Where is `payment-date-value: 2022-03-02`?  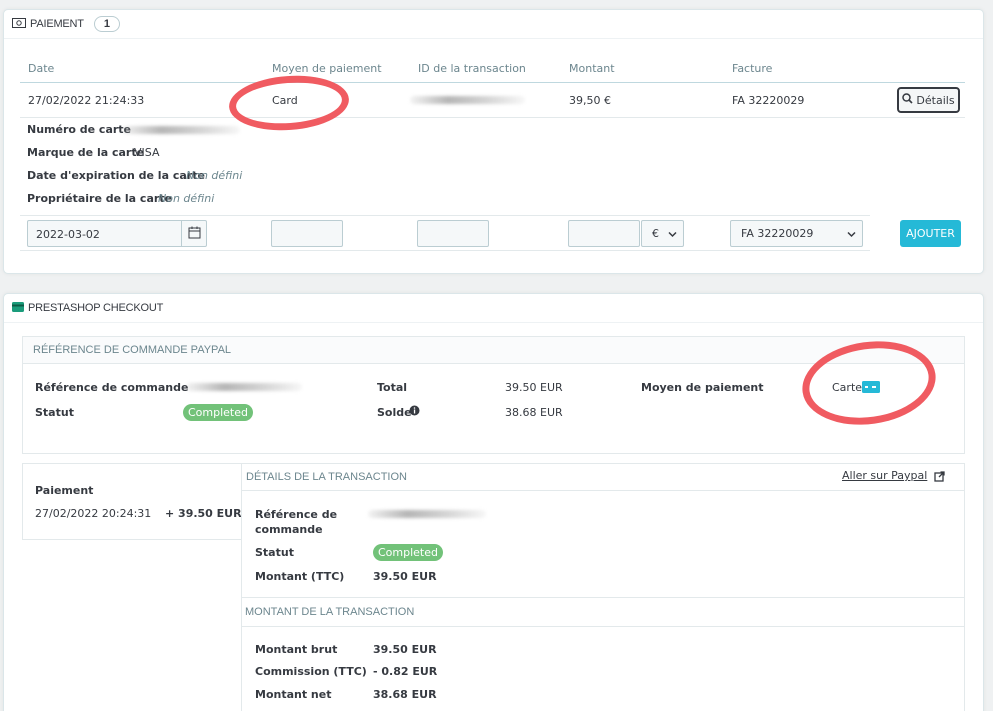 payment-date-value: 2022-03-02 is located at coordinates (68, 234).